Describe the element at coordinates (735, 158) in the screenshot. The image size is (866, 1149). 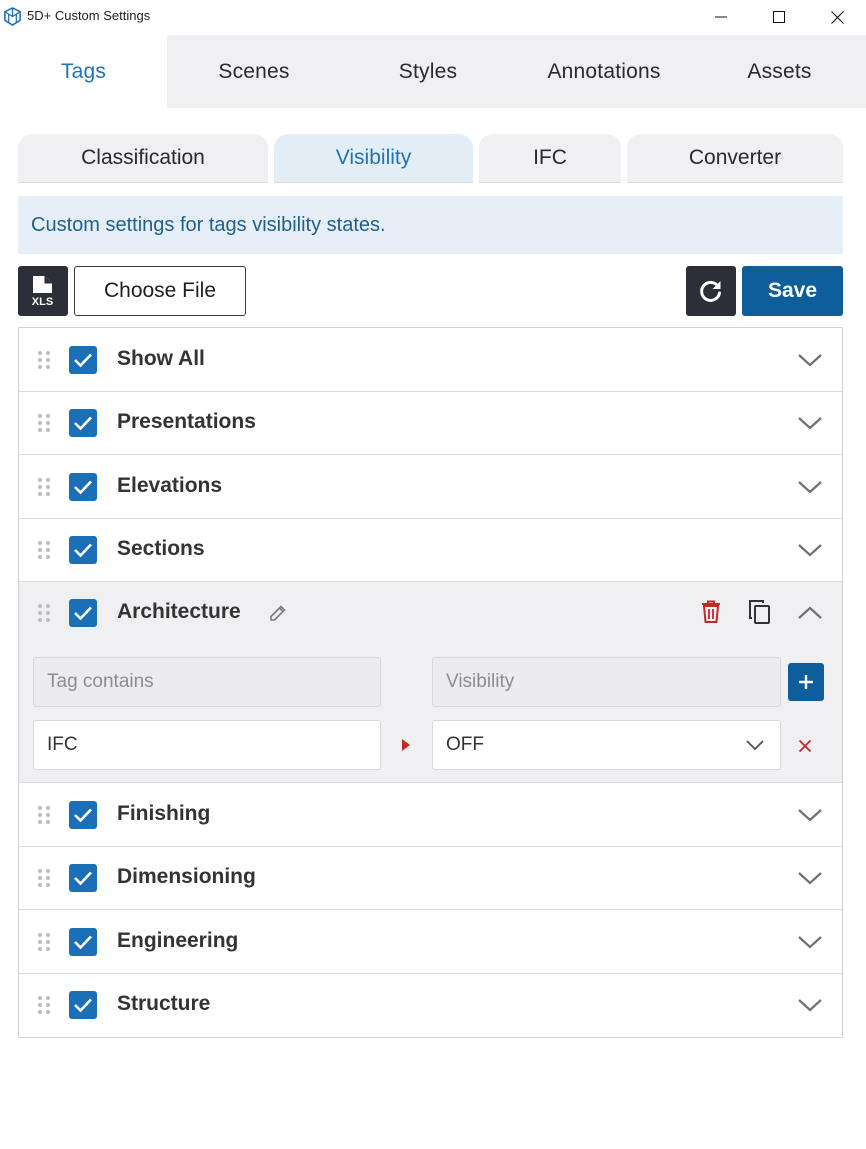
I see `subtab-converter: Converter` at that location.